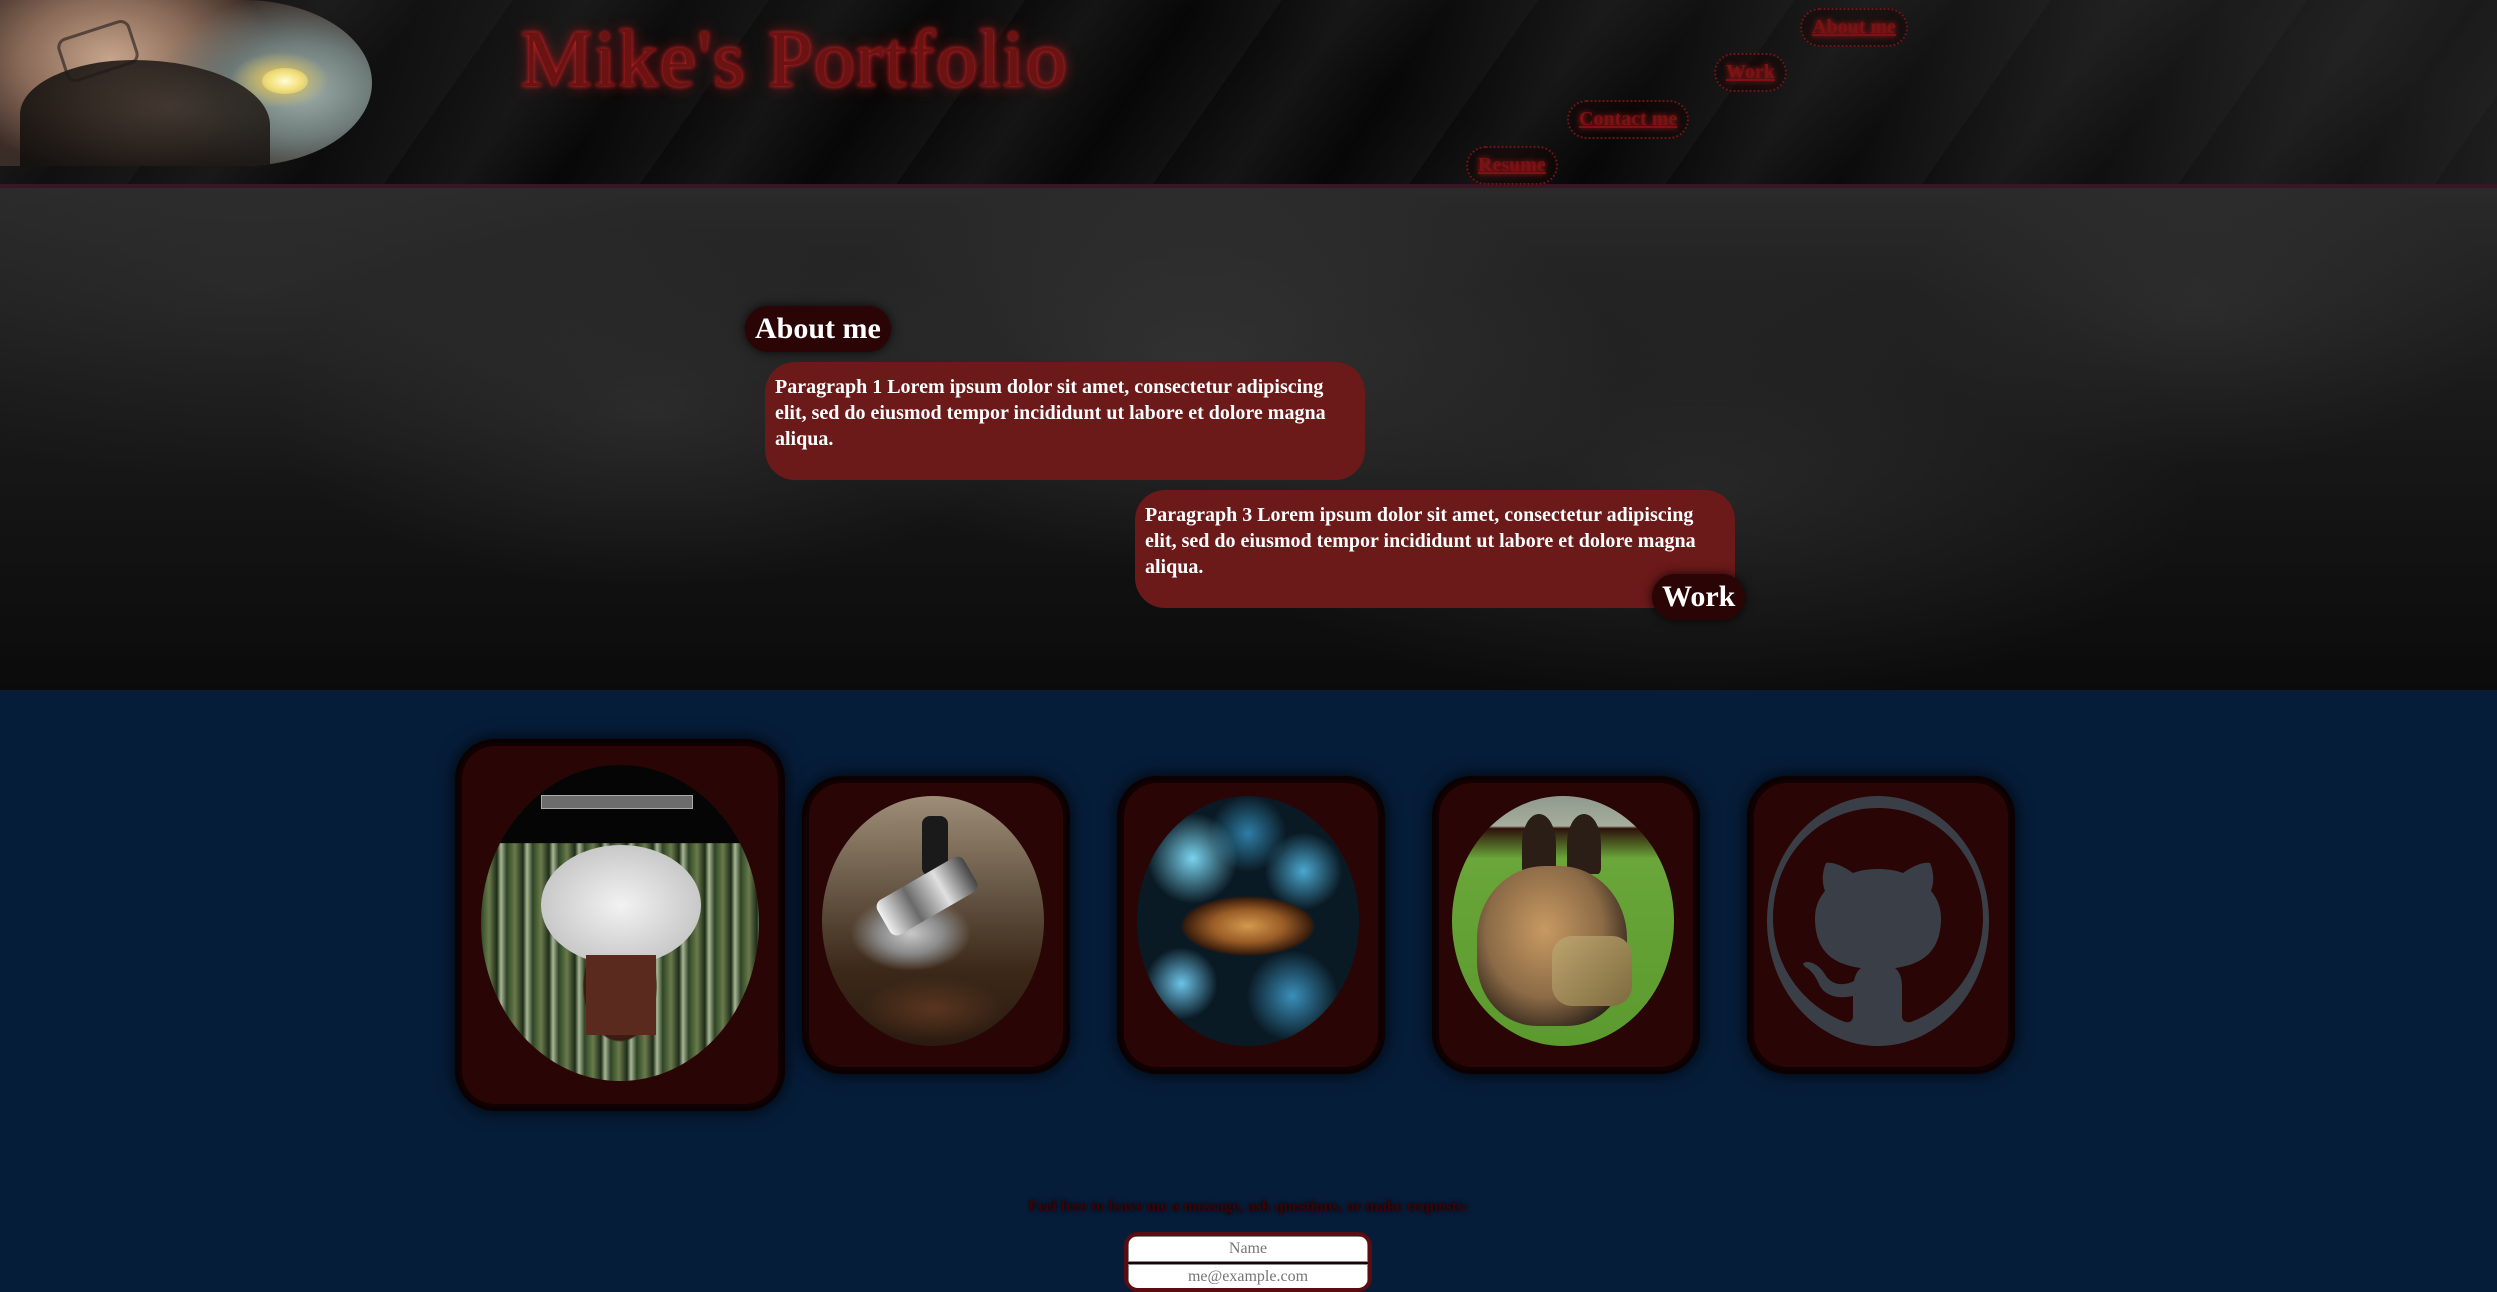 Image resolution: width=2497 pixels, height=1292 pixels. What do you see at coordinates (1699, 597) in the screenshot?
I see `work-heading: Work` at bounding box center [1699, 597].